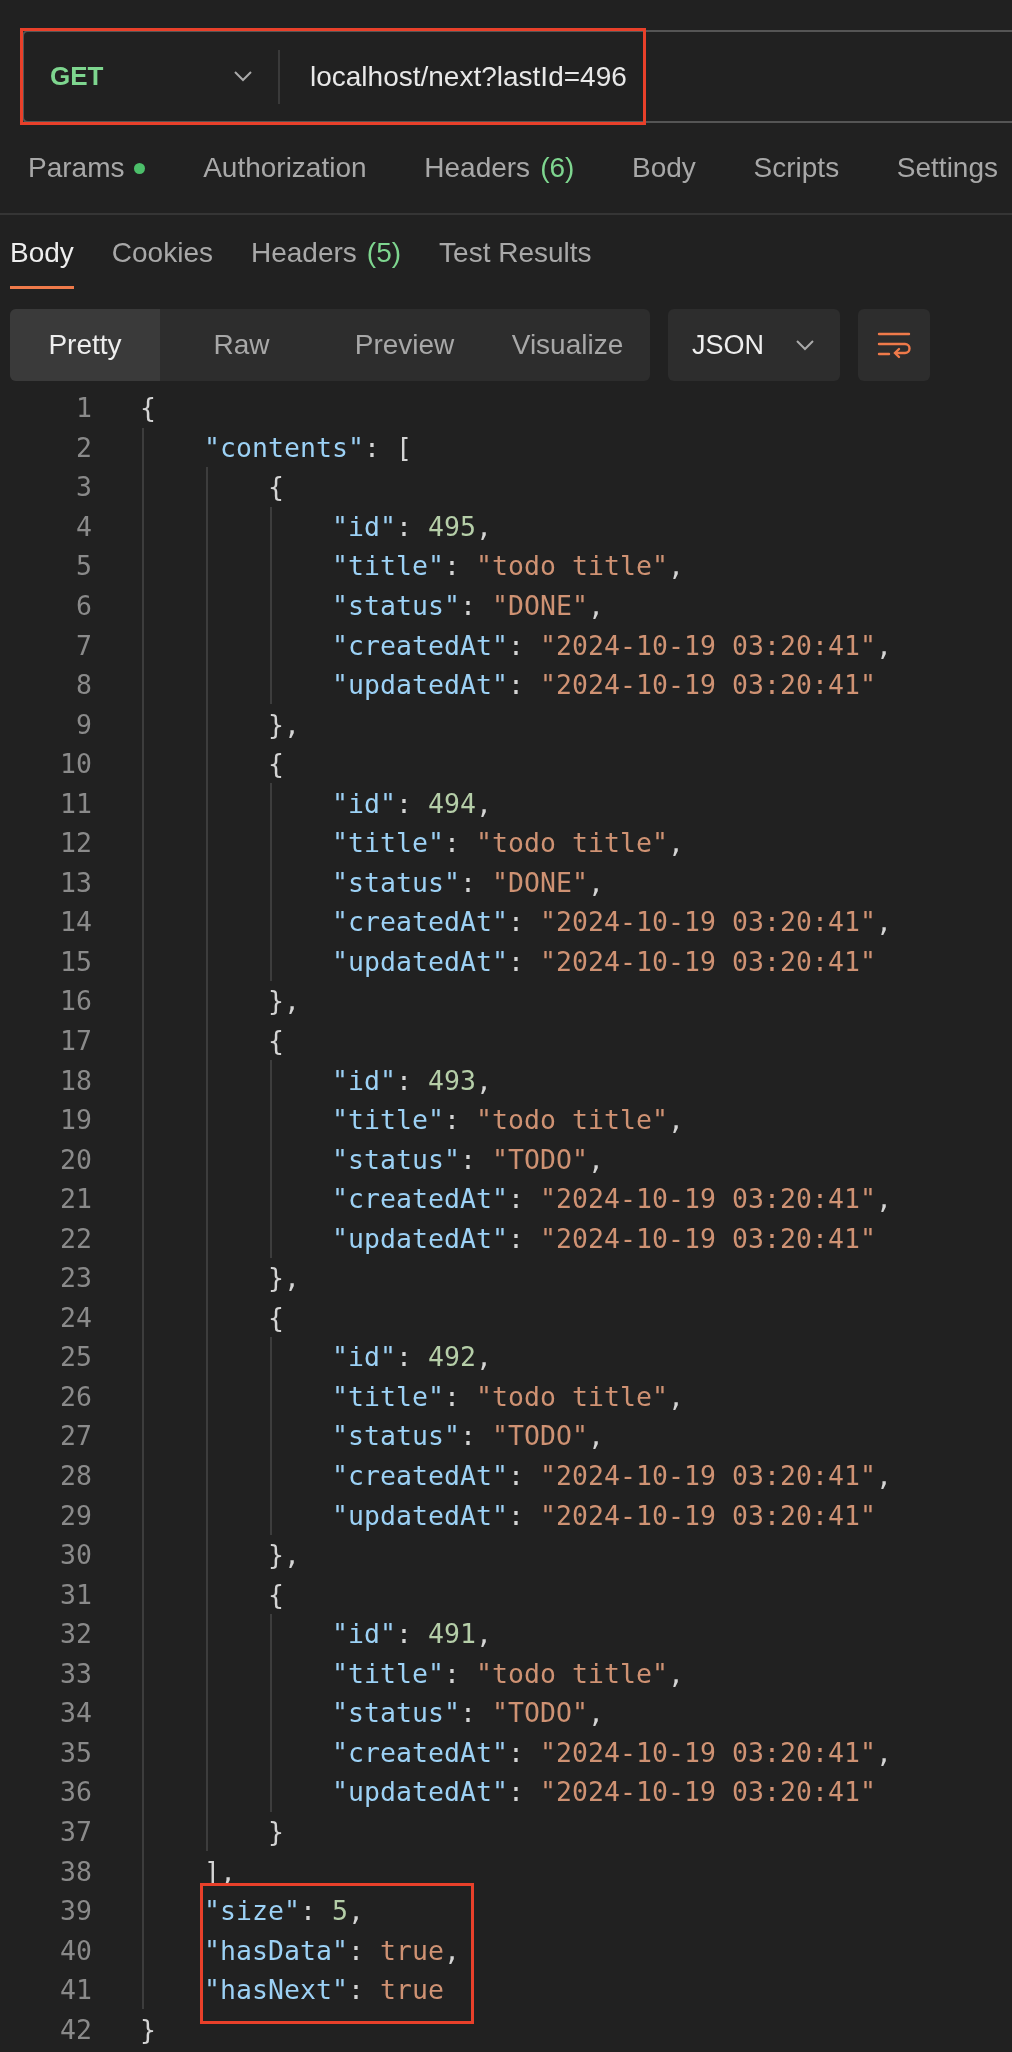 The width and height of the screenshot is (1012, 2052). Describe the element at coordinates (75, 1238) in the screenshot. I see `line-number: 22` at that location.